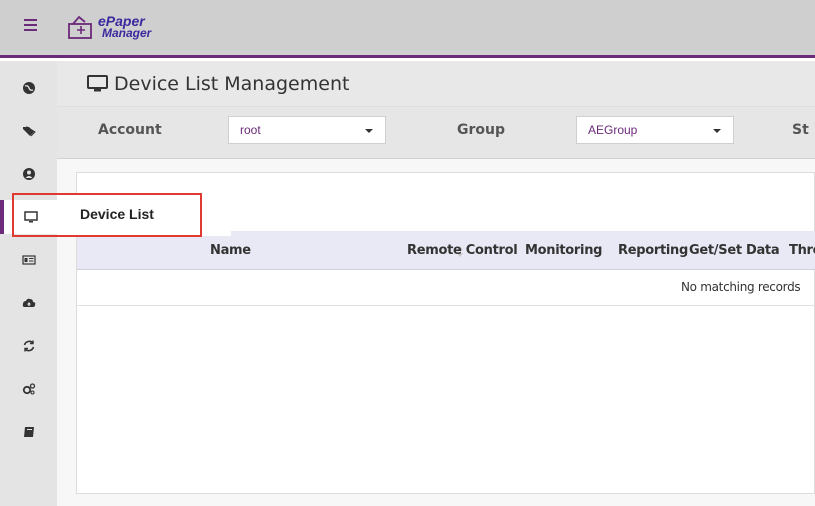  I want to click on column-header-monitoring: Monitoring, so click(563, 250).